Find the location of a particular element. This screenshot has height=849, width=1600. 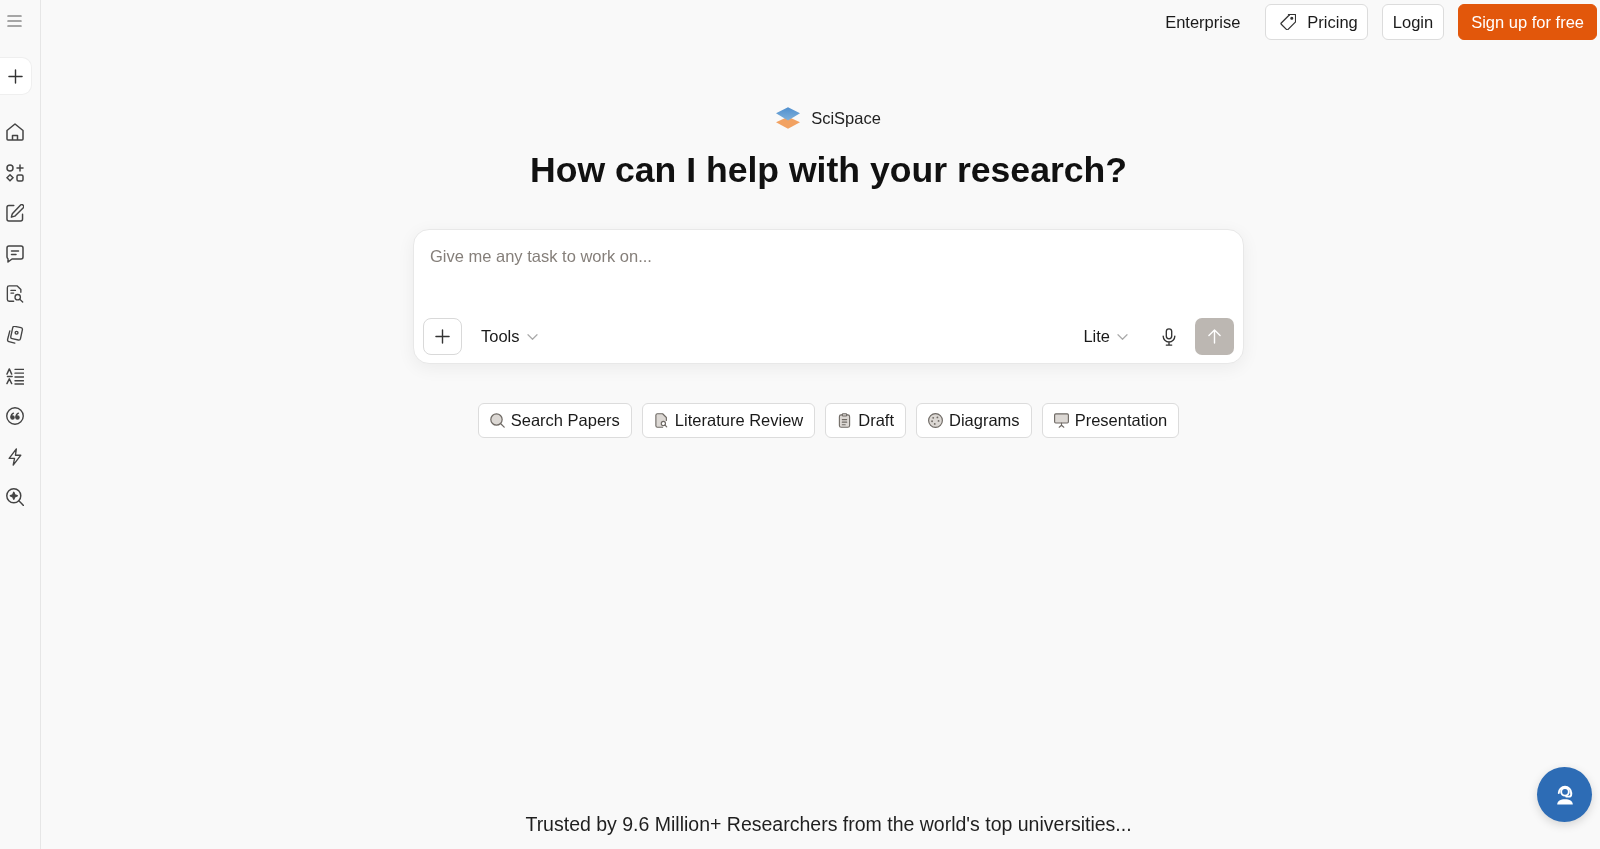

page-heading: How can I help with your research? is located at coordinates (828, 170).